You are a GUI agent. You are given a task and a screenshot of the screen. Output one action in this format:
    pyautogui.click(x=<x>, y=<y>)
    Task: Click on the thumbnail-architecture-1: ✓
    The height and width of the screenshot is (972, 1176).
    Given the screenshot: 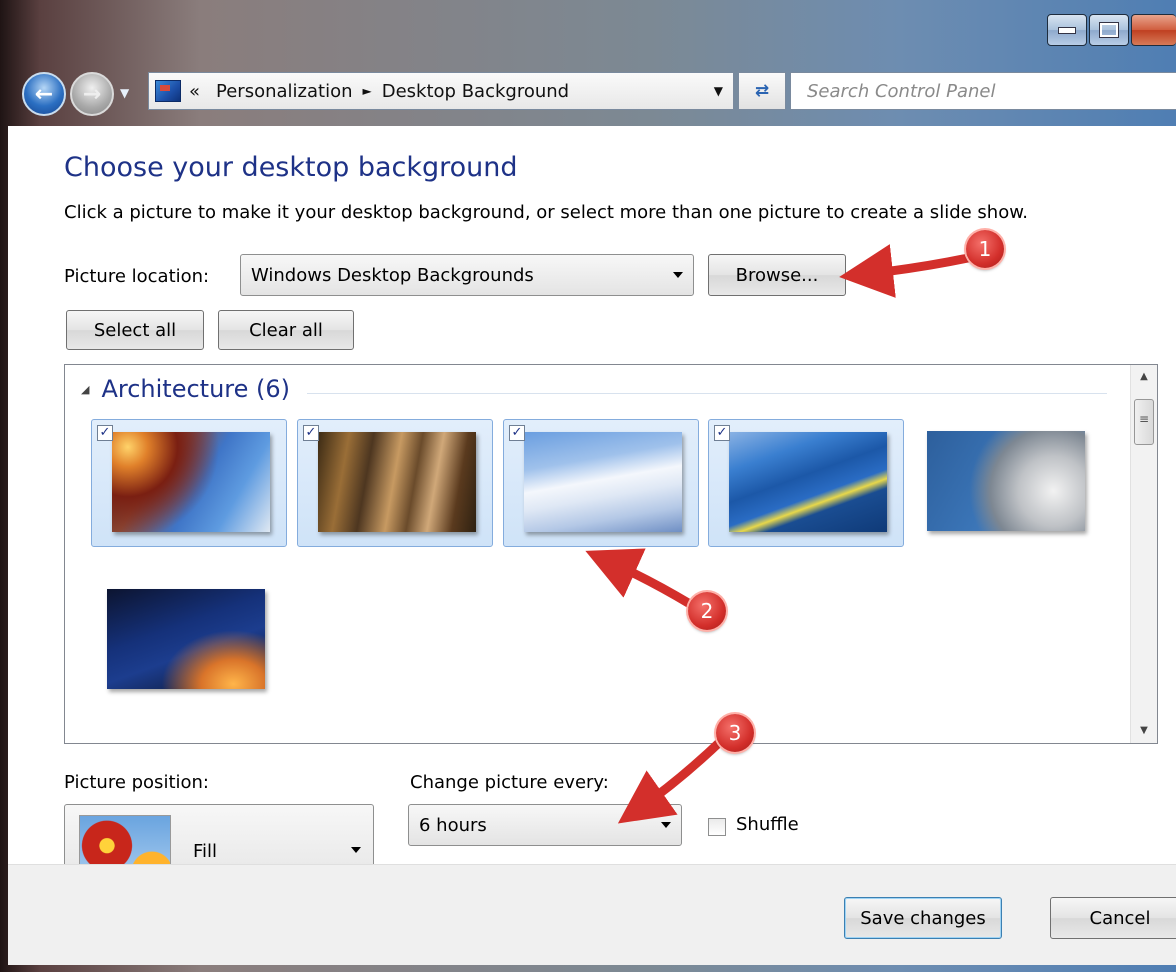 What is the action you would take?
    pyautogui.click(x=189, y=483)
    